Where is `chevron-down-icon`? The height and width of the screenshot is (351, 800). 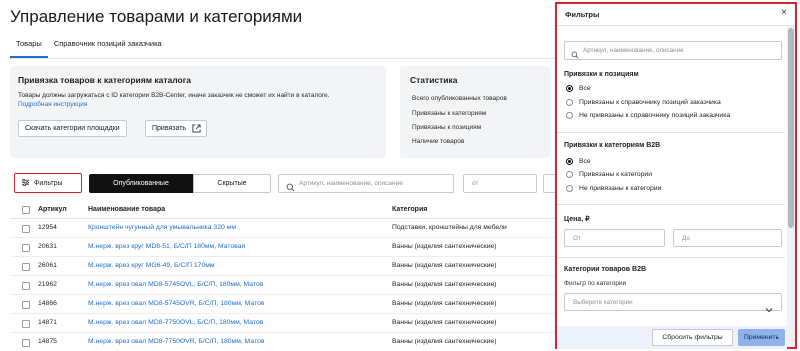 chevron-down-icon is located at coordinates (769, 309).